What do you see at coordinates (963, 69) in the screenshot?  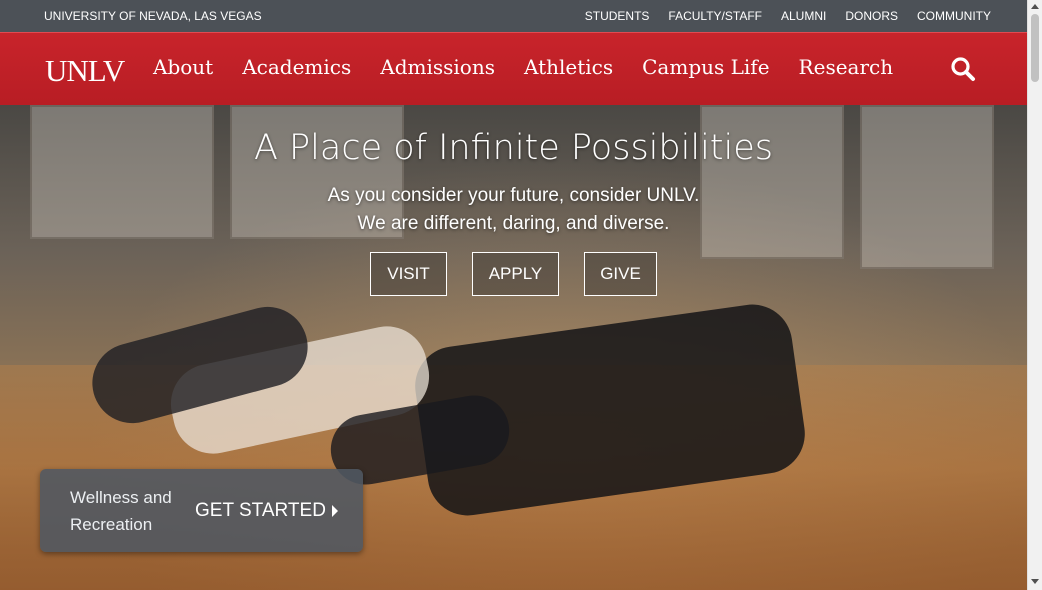 I see `search-icon` at bounding box center [963, 69].